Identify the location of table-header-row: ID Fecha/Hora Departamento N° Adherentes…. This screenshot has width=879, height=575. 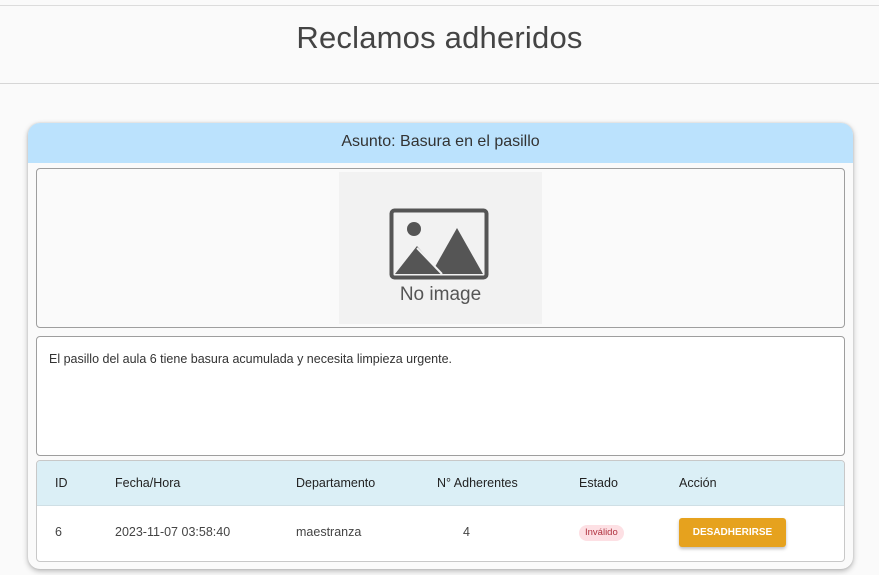
(440, 483).